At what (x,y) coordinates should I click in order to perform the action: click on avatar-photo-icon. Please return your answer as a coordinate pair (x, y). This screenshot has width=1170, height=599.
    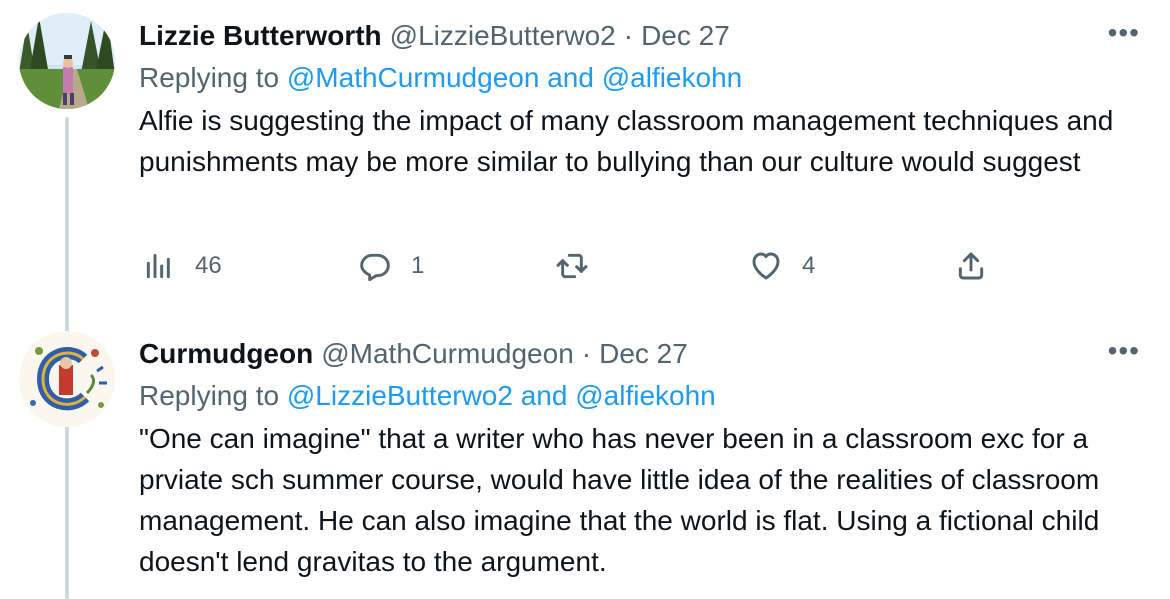
    Looking at the image, I should click on (67, 61).